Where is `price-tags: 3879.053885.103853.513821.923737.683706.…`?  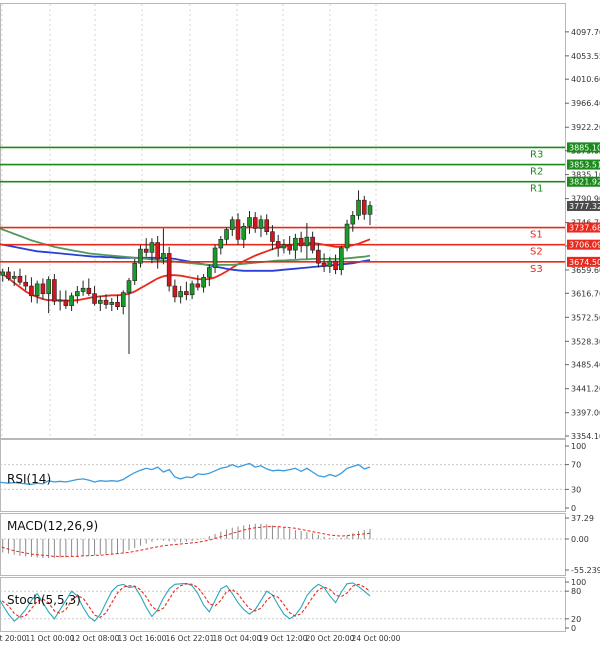 price-tags: 3879.053885.103853.513821.923737.683706.… is located at coordinates (583, 204).